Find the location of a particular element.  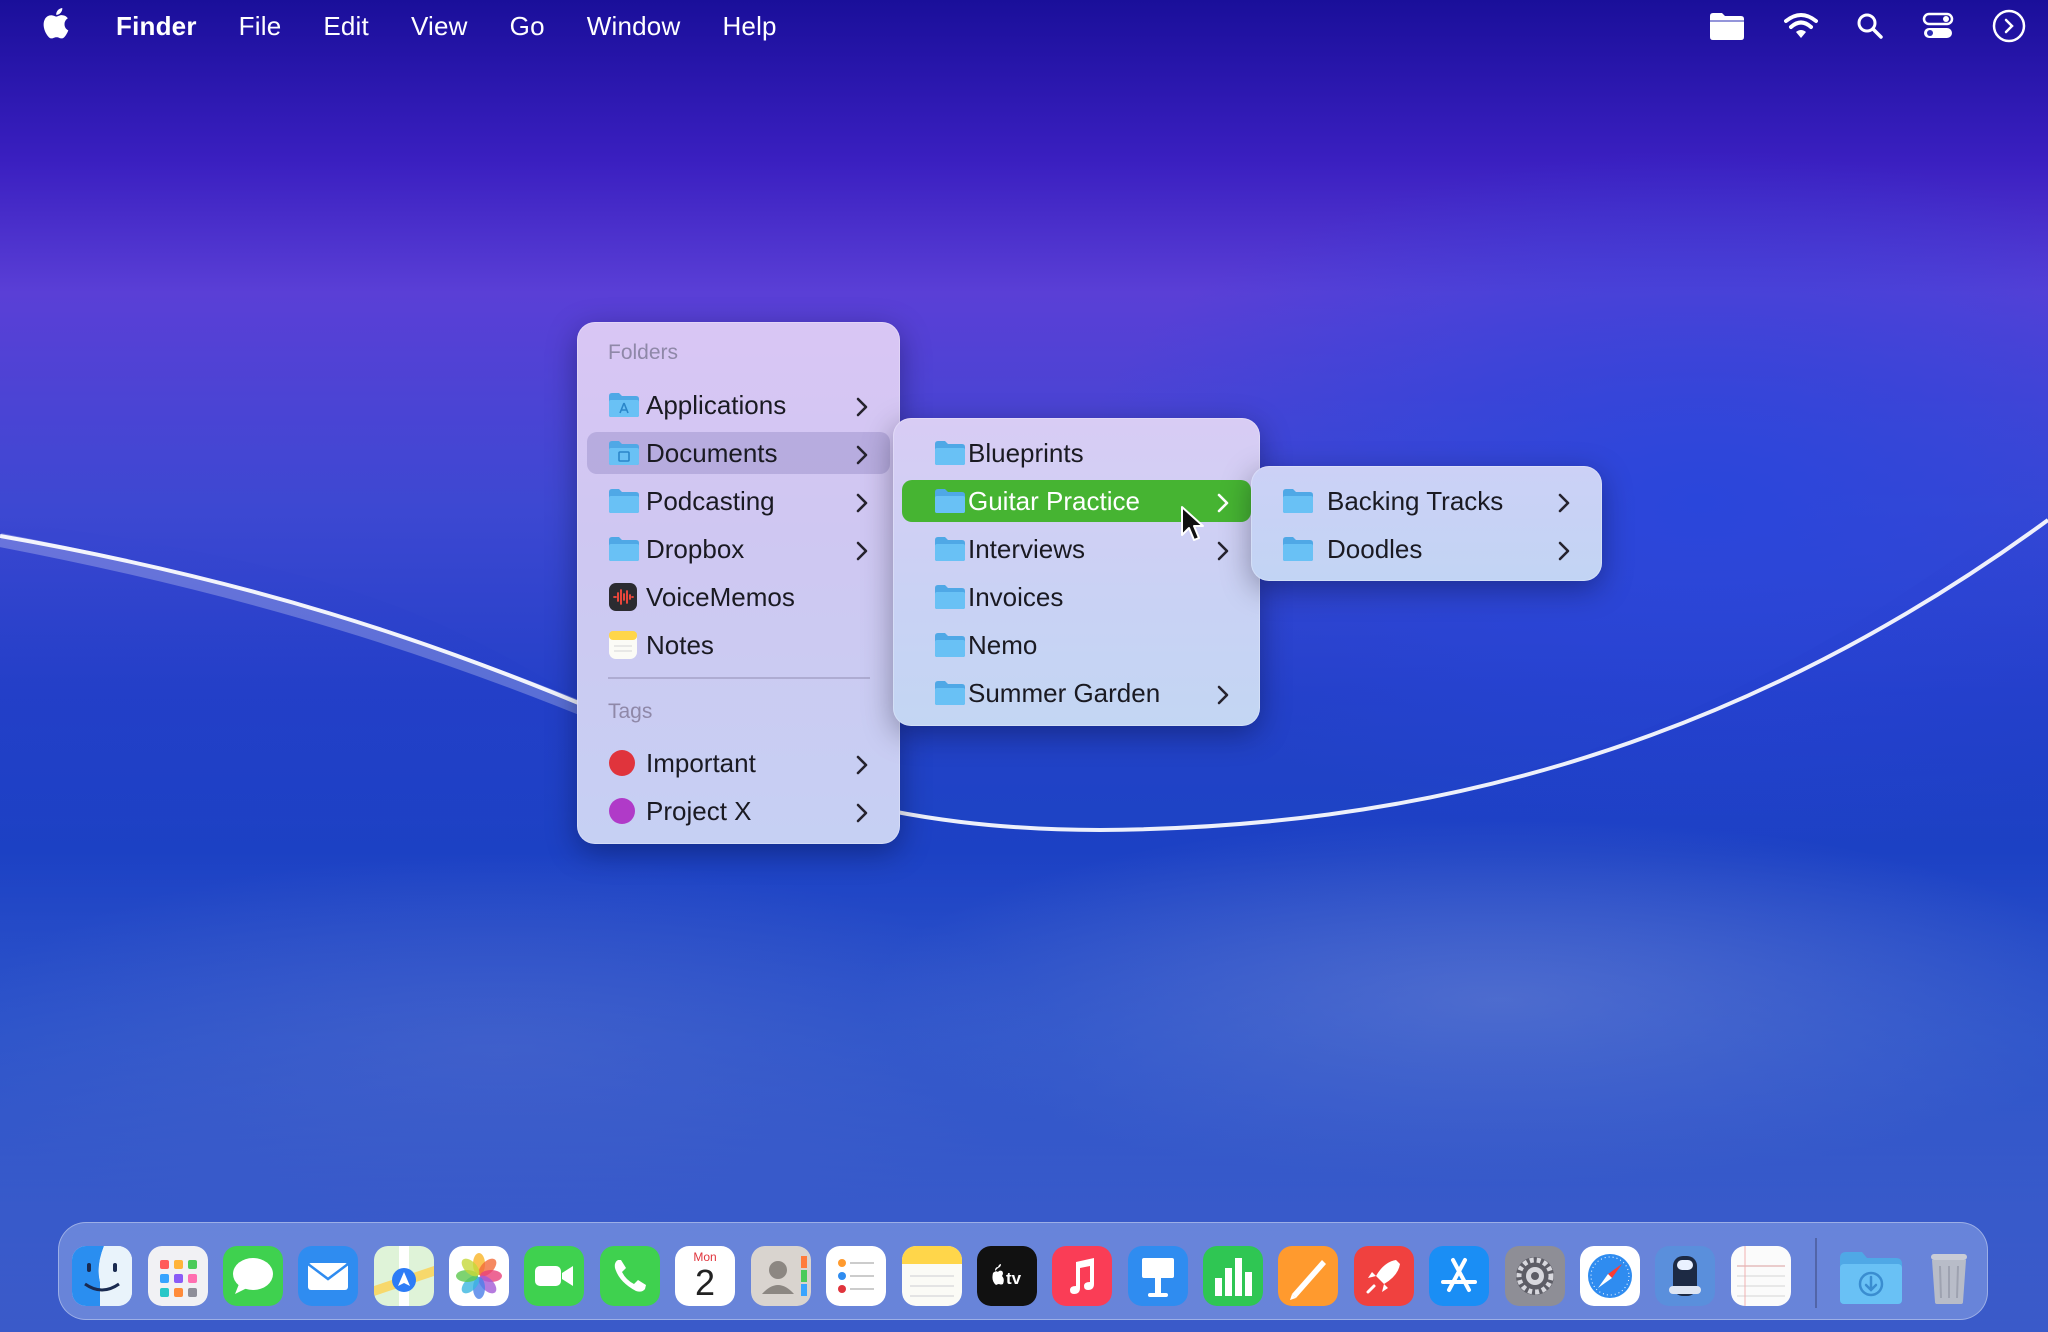

menu-item-label: Applications is located at coordinates (716, 404).